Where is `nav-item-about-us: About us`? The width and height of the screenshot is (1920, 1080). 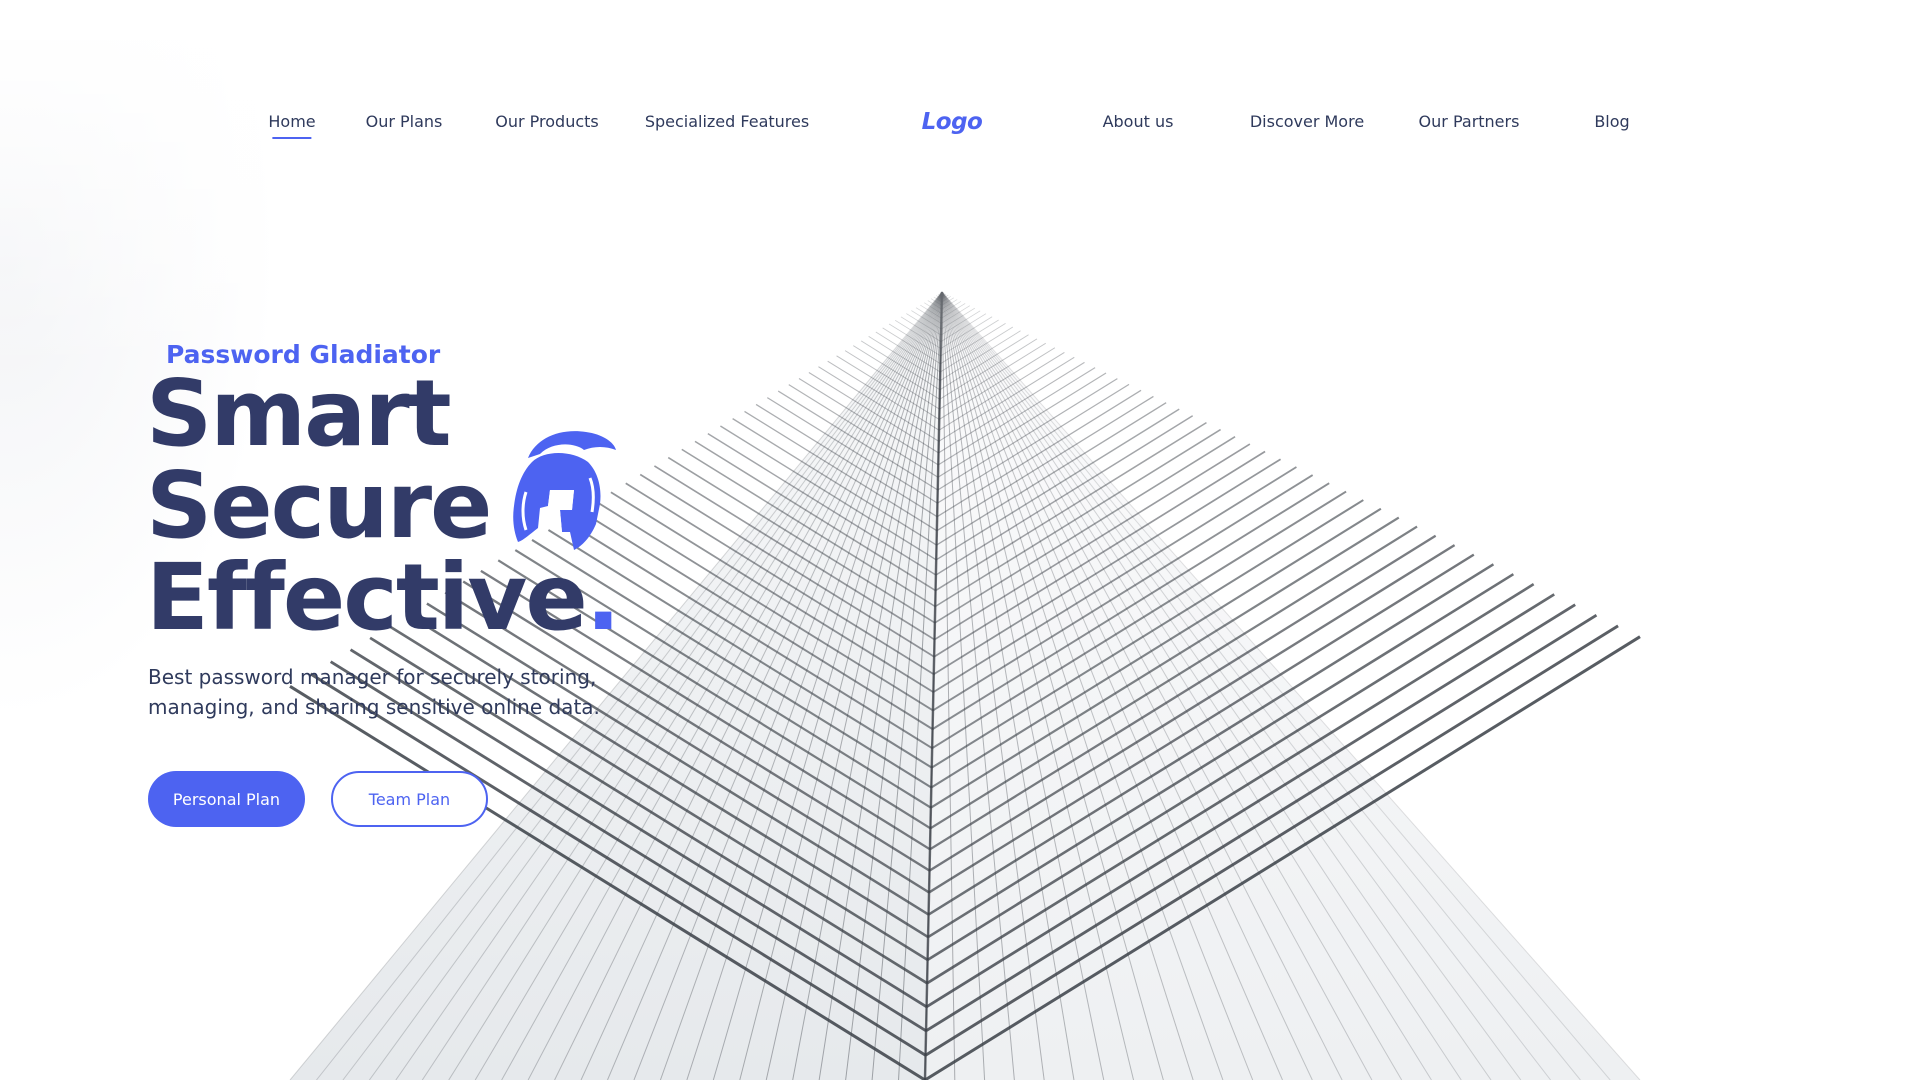 nav-item-about-us: About us is located at coordinates (1138, 121).